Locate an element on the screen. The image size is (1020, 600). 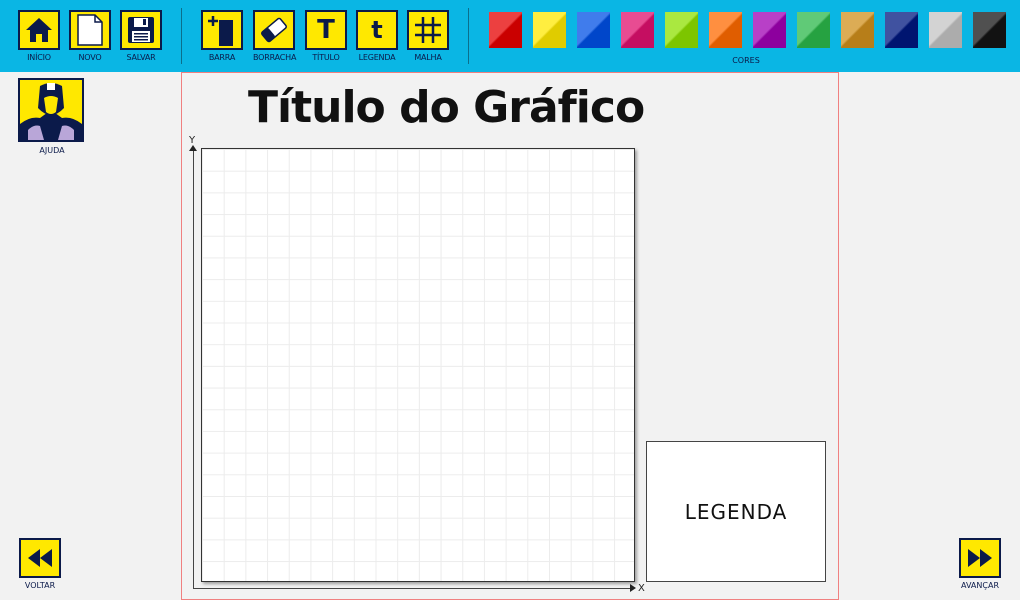
save-icon is located at coordinates (141, 30).